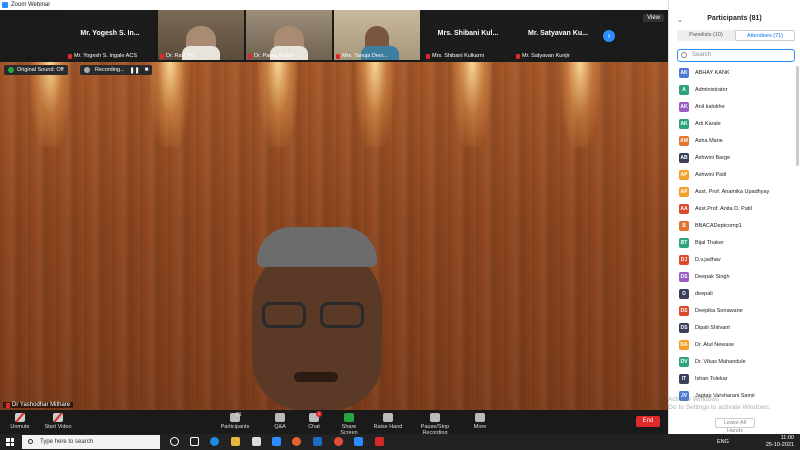 The width and height of the screenshot is (800, 450). I want to click on participant-name: Dr. Atul Newase, so click(715, 344).